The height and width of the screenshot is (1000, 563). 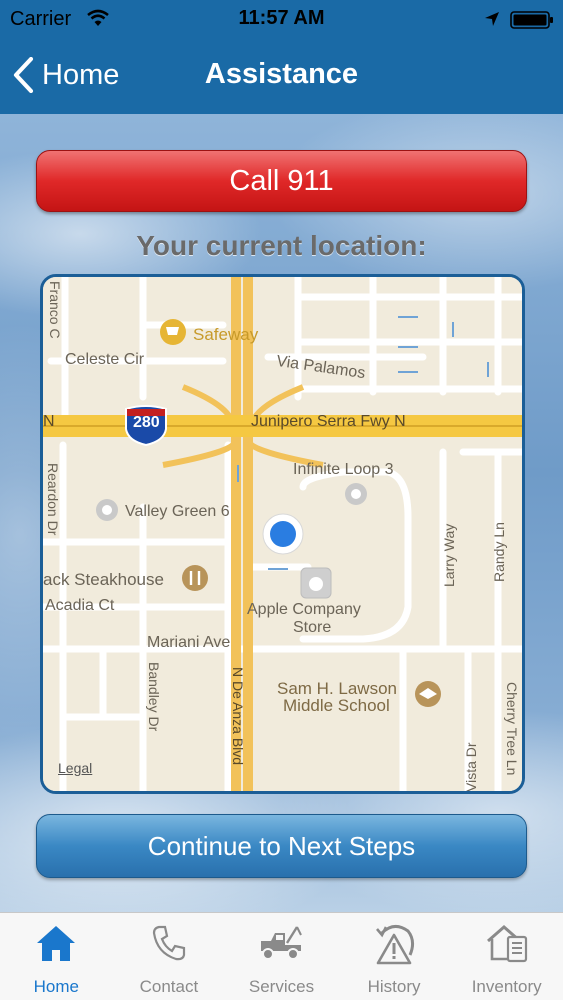 What do you see at coordinates (282, 943) in the screenshot?
I see `tow-truck-icon` at bounding box center [282, 943].